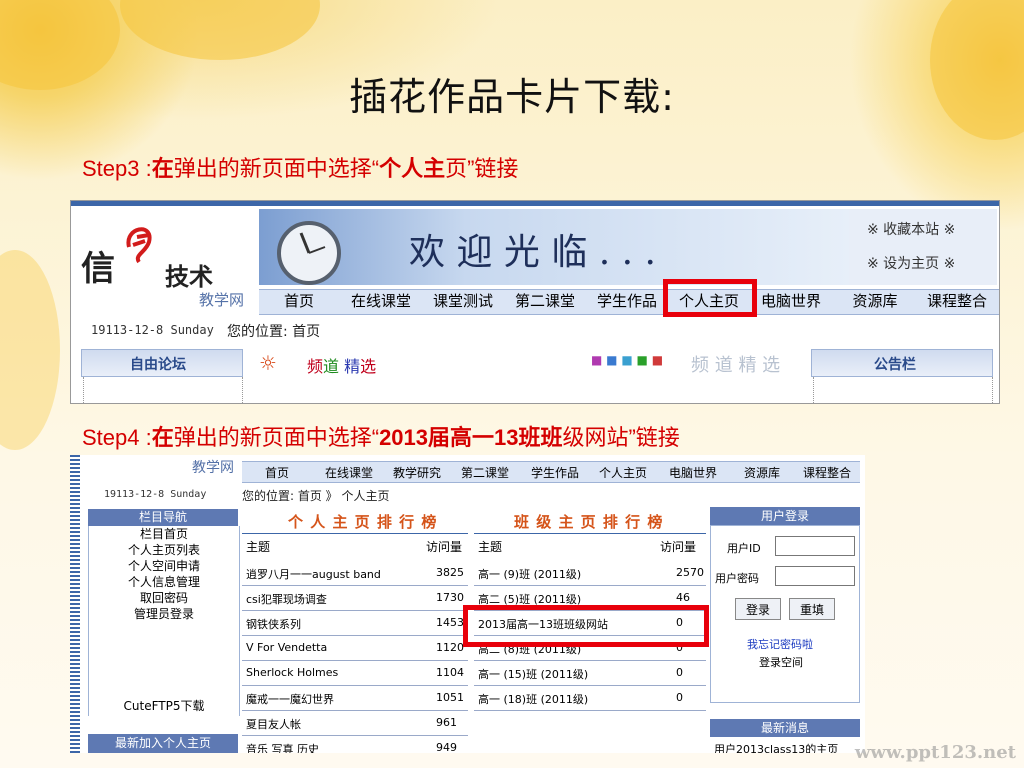  Describe the element at coordinates (316, 496) in the screenshot. I see `location-label: 您的位置: 首页 》 个人主页` at that location.